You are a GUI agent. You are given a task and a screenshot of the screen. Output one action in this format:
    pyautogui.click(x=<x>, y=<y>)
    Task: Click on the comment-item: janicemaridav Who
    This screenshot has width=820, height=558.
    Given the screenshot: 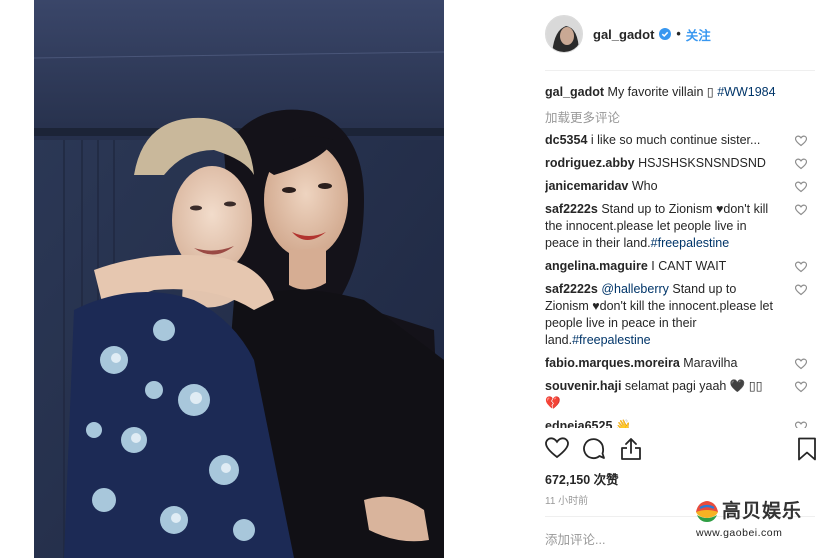 What is the action you would take?
    pyautogui.click(x=676, y=186)
    